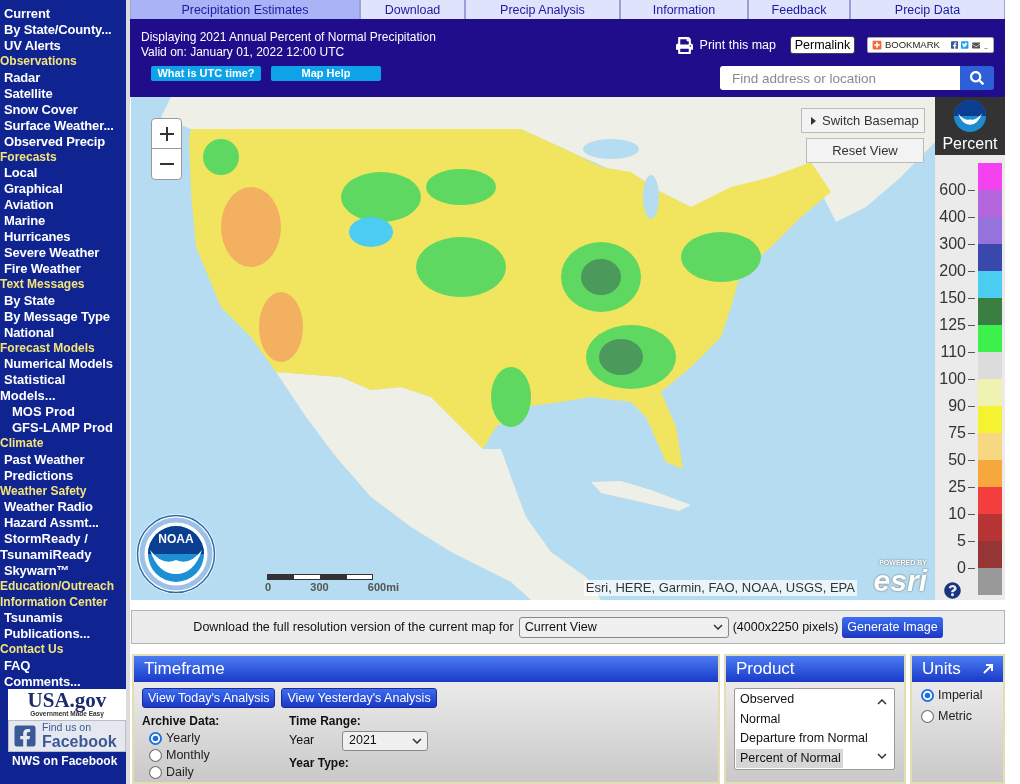  What do you see at coordinates (623, 627) in the screenshot?
I see `view-select: Current View` at bounding box center [623, 627].